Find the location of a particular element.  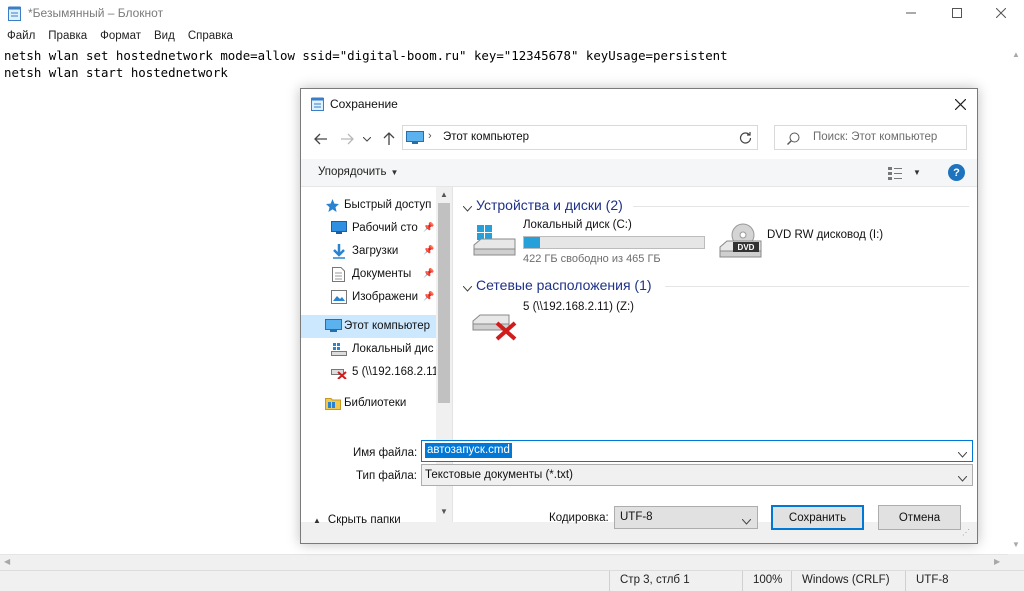

maximize-button is located at coordinates (957, 13).